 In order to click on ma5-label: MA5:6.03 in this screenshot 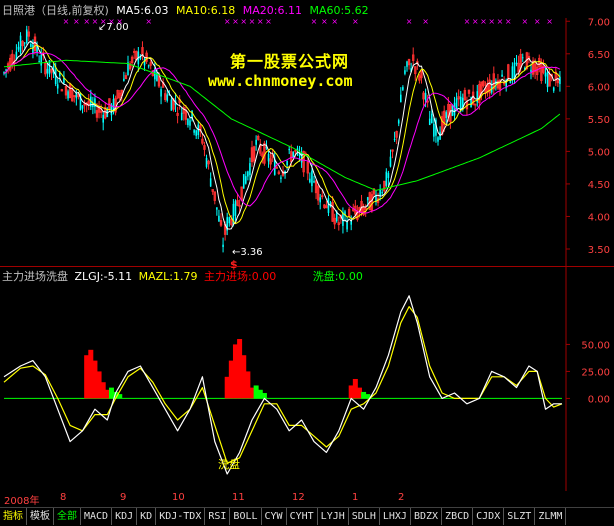, I will do `click(142, 10)`.